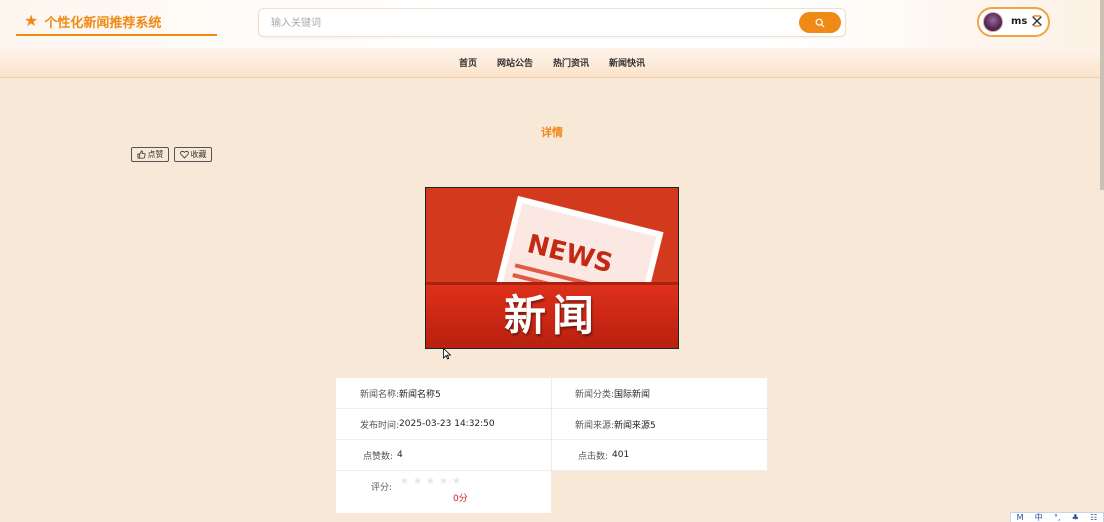  I want to click on rating-label: 评分:, so click(382, 488).